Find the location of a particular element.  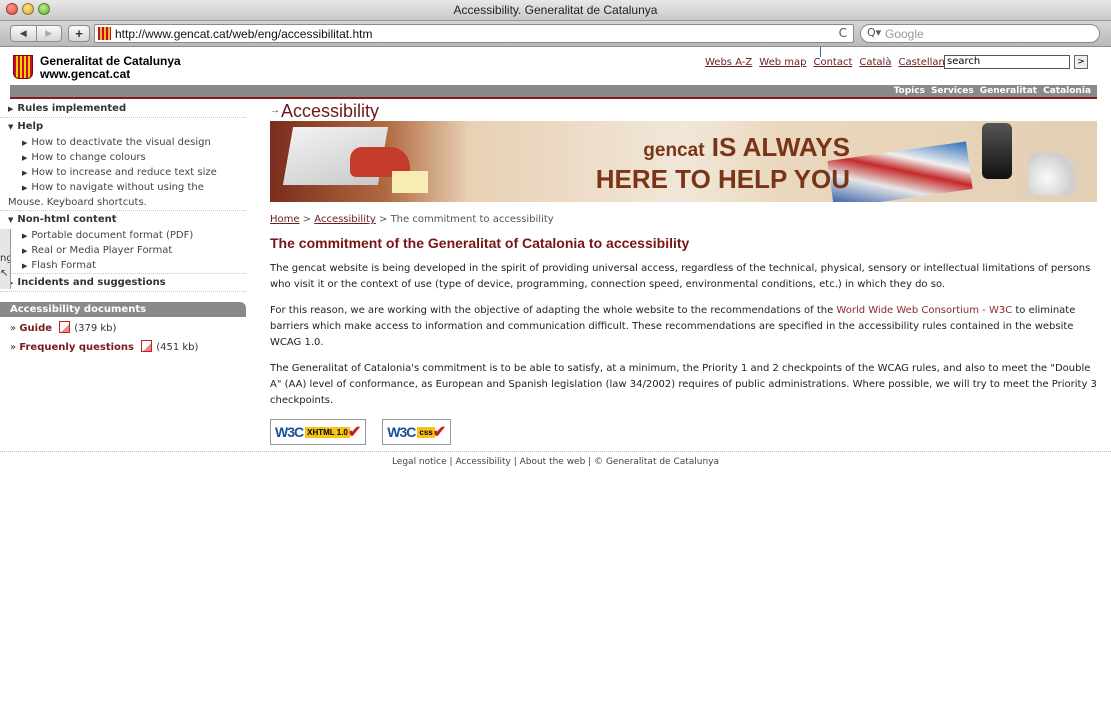

nav-services: Services is located at coordinates (952, 91).